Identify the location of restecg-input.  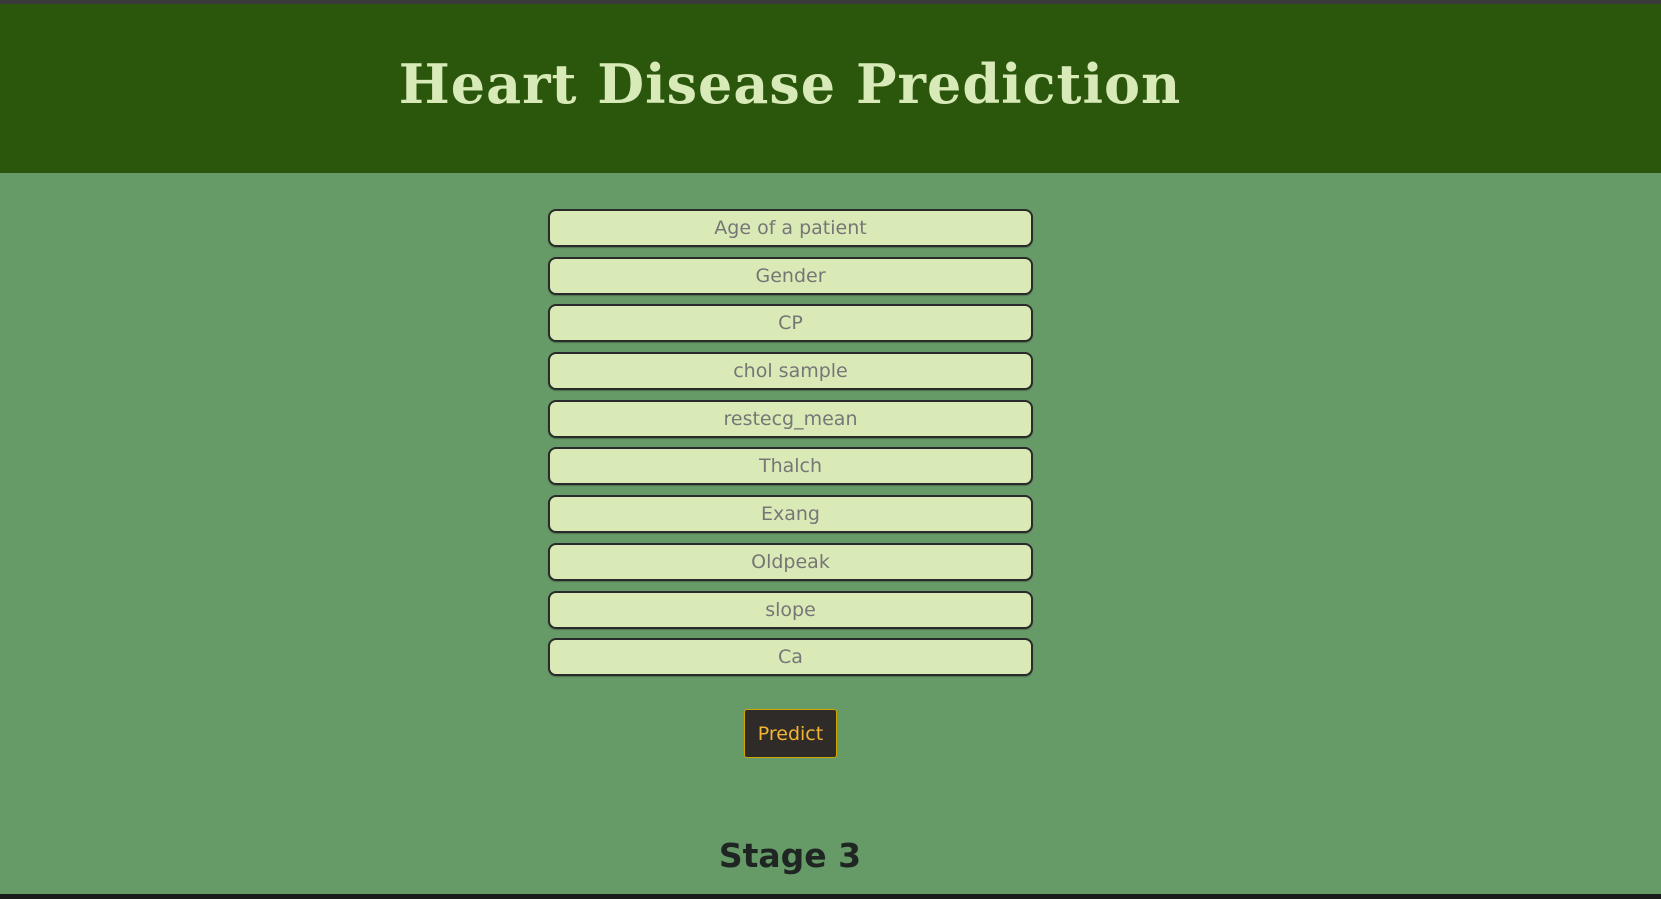
(790, 418).